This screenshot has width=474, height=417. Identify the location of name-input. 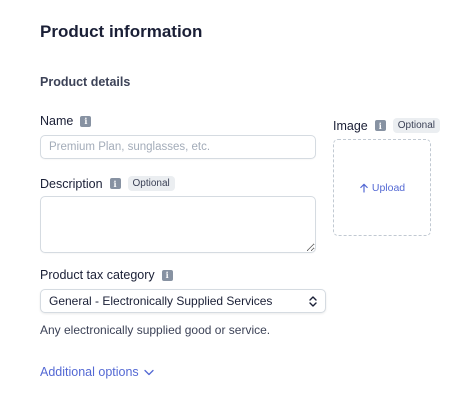
(178, 147).